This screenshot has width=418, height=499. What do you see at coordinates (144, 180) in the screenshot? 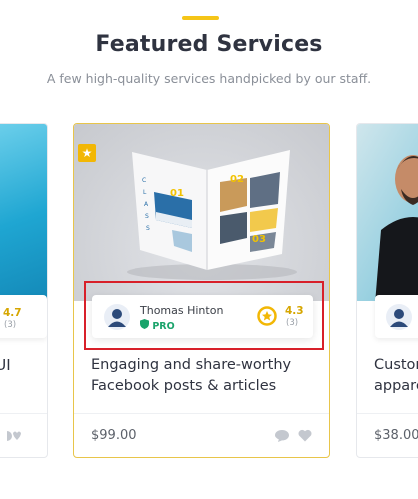
I see `svg-text: C` at bounding box center [144, 180].